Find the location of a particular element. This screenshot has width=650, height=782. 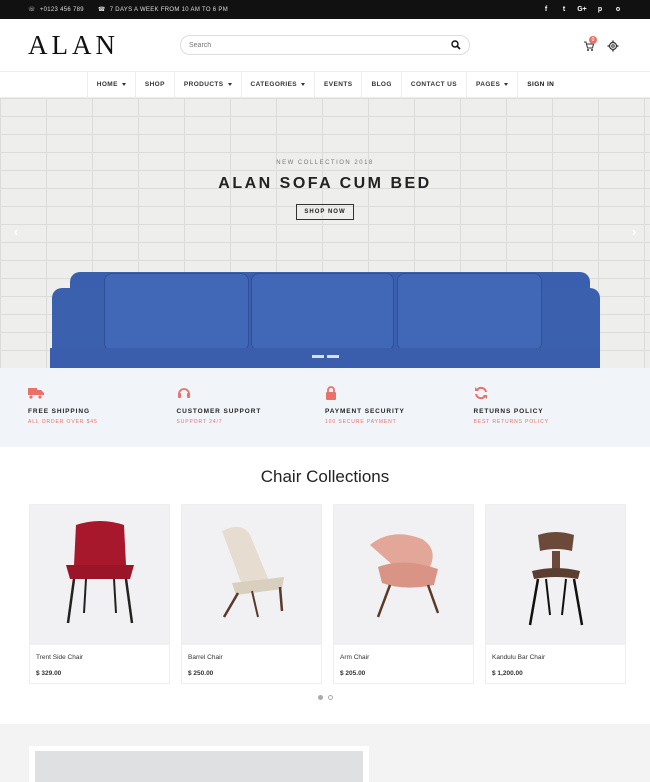

feature-subtitle: 100 SECURE PAYMENT is located at coordinates (361, 422).